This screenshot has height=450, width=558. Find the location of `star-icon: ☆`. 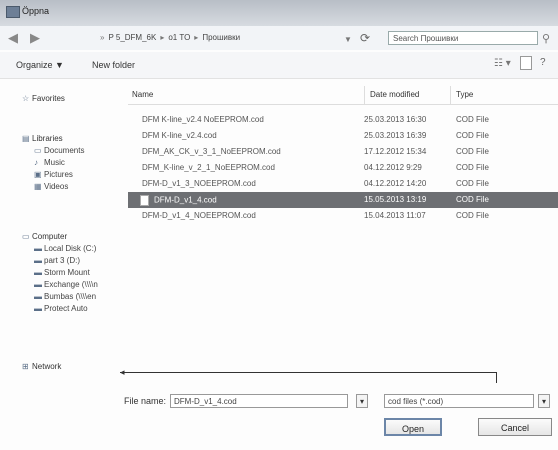

star-icon: ☆ is located at coordinates (26, 98).